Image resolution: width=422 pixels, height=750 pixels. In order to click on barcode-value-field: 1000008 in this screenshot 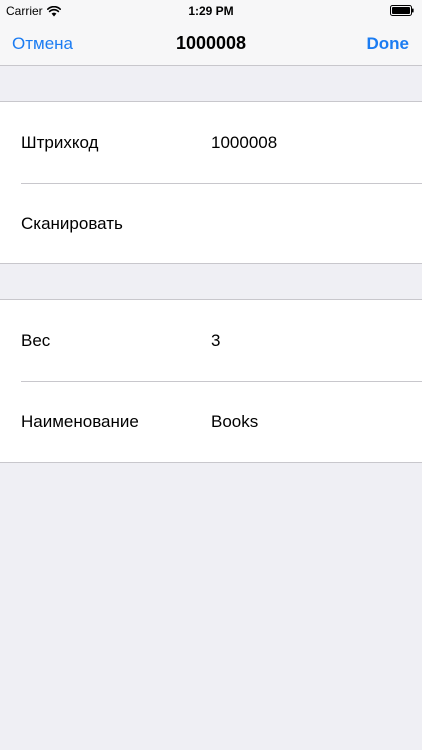, I will do `click(244, 143)`.